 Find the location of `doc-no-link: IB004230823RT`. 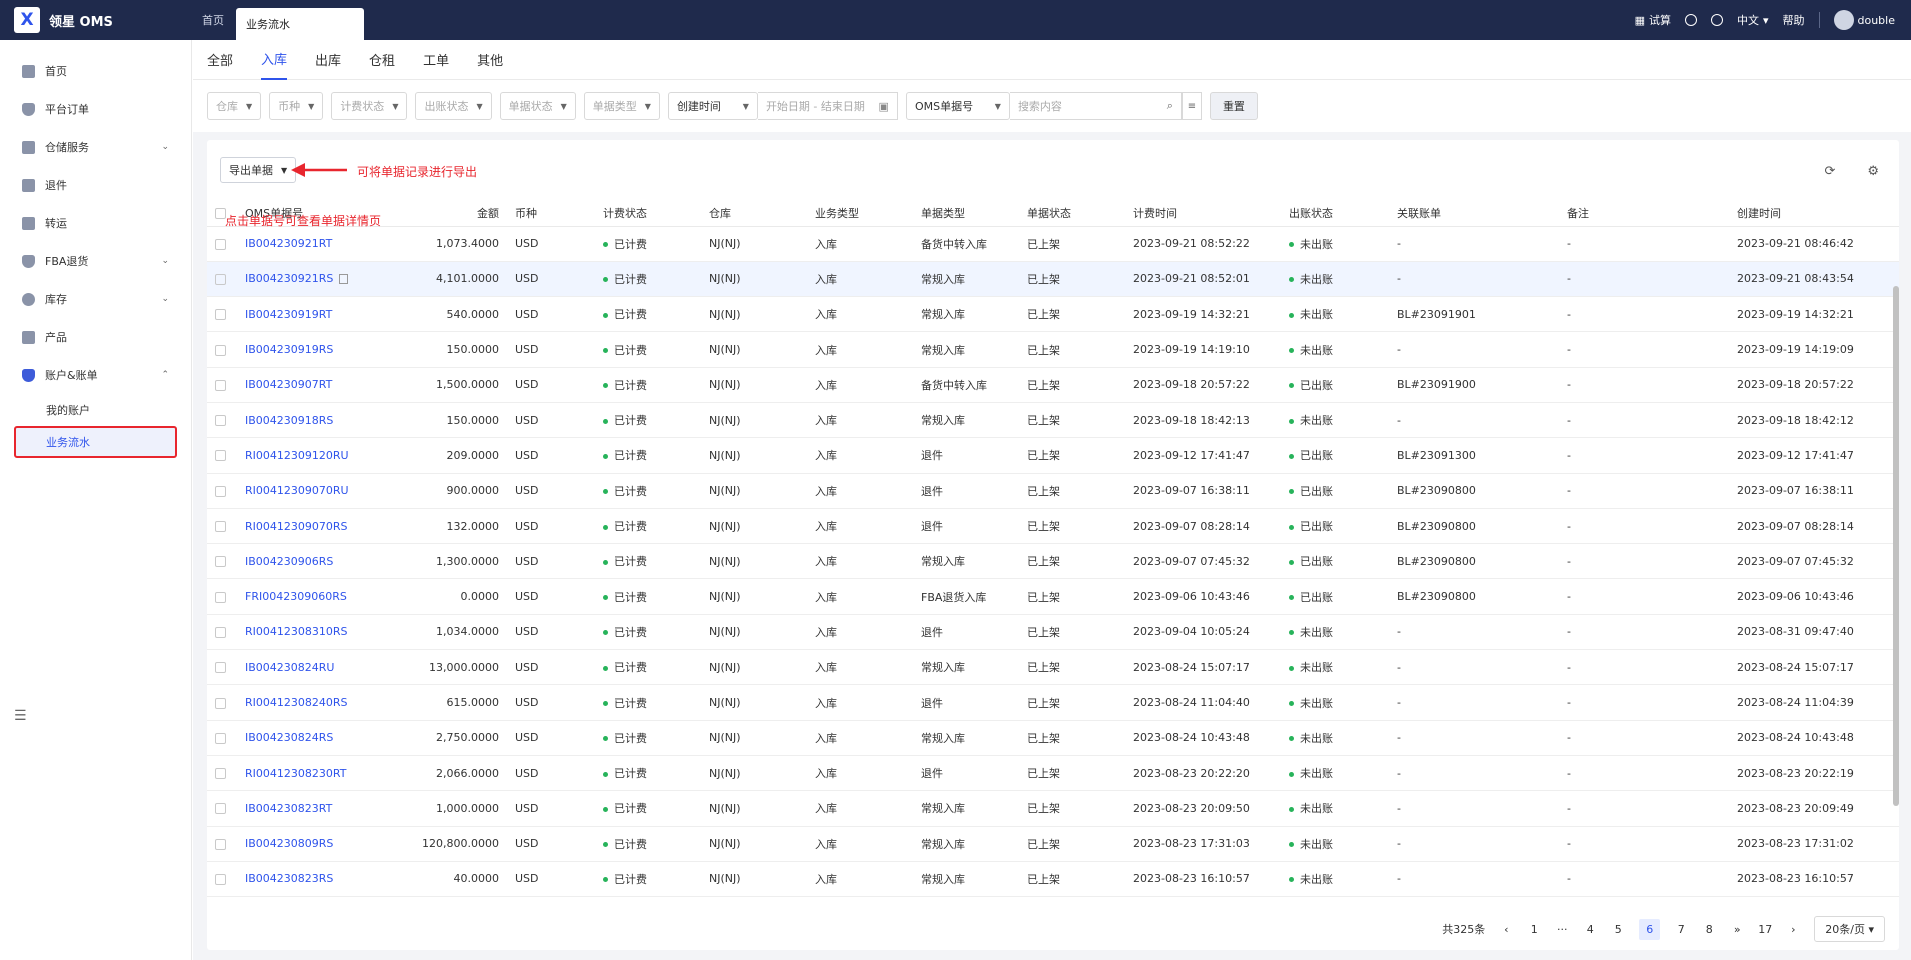

doc-no-link: IB004230823RT is located at coordinates (317, 808).